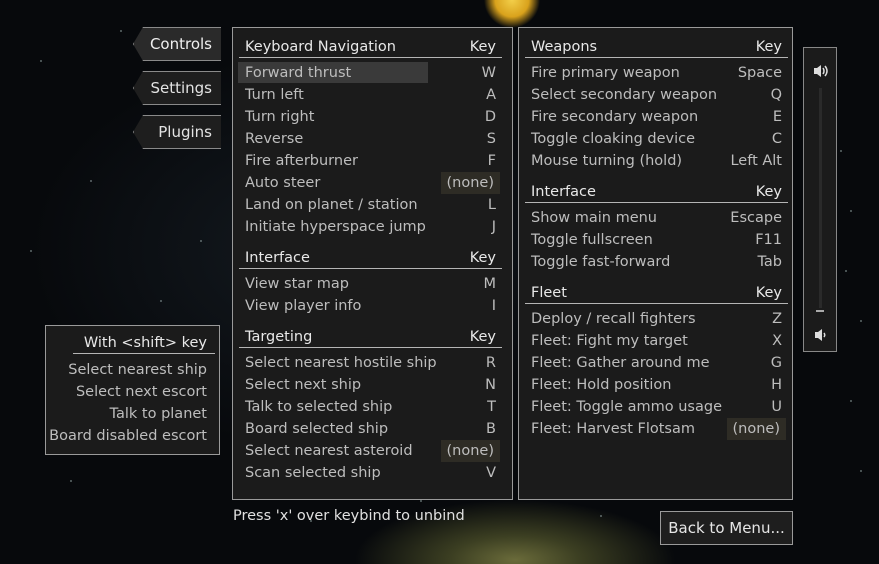 This screenshot has height=564, width=879. I want to click on keybind-row: Talk to selected ship T, so click(370, 407).